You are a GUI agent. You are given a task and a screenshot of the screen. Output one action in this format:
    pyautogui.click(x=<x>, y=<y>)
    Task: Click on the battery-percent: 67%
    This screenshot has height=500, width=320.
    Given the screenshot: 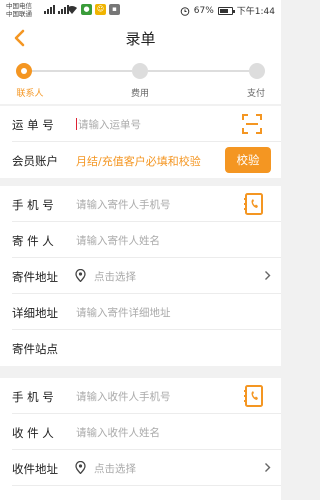 What is the action you would take?
    pyautogui.click(x=203, y=10)
    